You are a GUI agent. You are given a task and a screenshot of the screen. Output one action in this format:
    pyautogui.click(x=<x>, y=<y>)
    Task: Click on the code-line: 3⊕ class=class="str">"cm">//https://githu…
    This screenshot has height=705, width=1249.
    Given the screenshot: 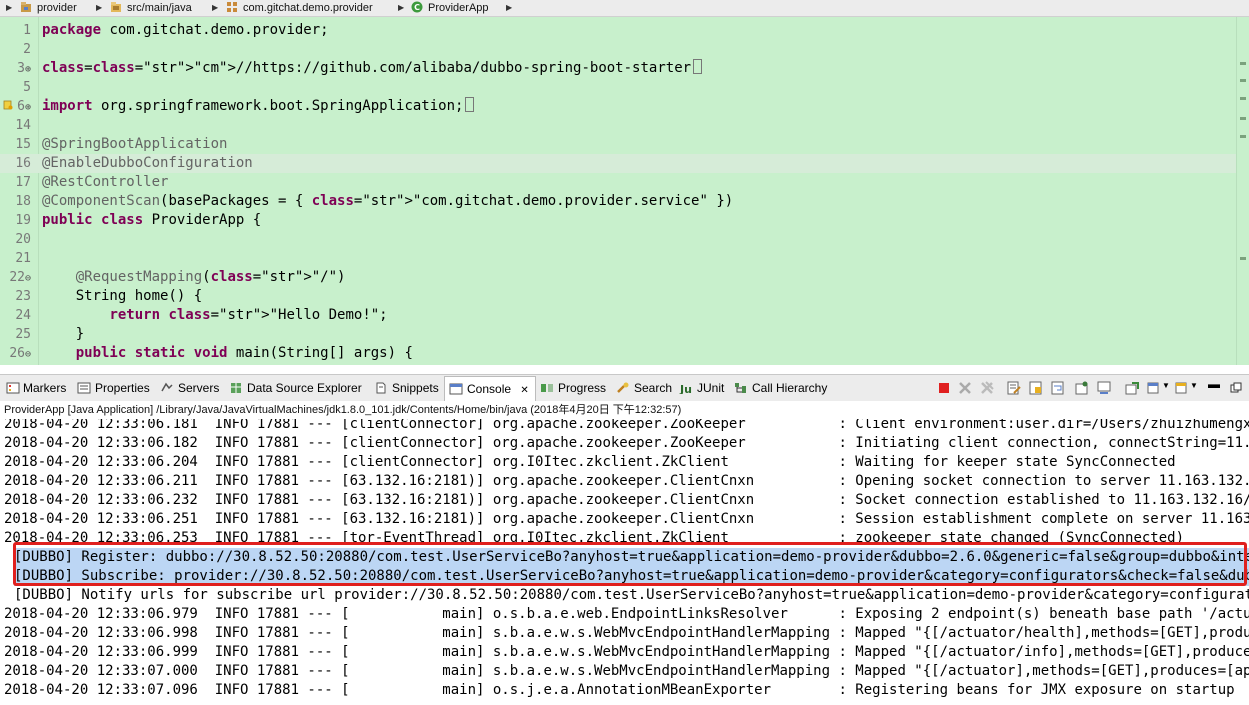 What is the action you would take?
    pyautogui.click(x=618, y=68)
    